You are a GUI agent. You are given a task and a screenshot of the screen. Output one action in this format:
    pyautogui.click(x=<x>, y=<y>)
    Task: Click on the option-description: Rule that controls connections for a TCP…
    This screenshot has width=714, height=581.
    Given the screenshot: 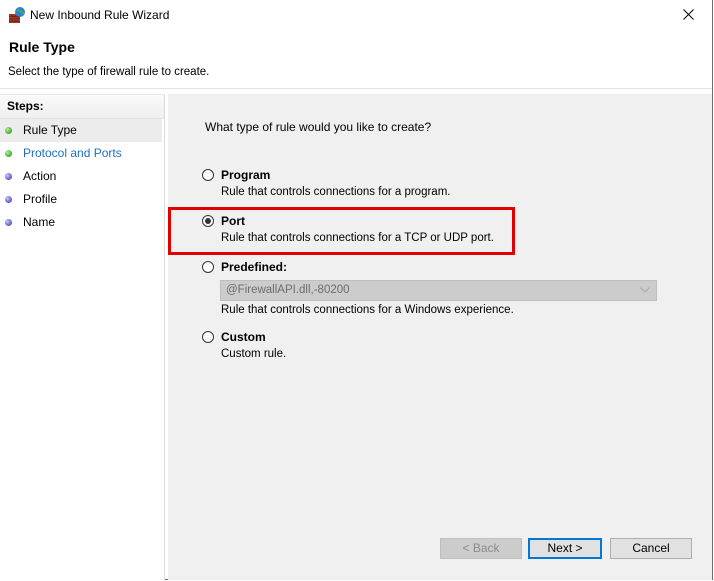 What is the action you would take?
    pyautogui.click(x=357, y=238)
    